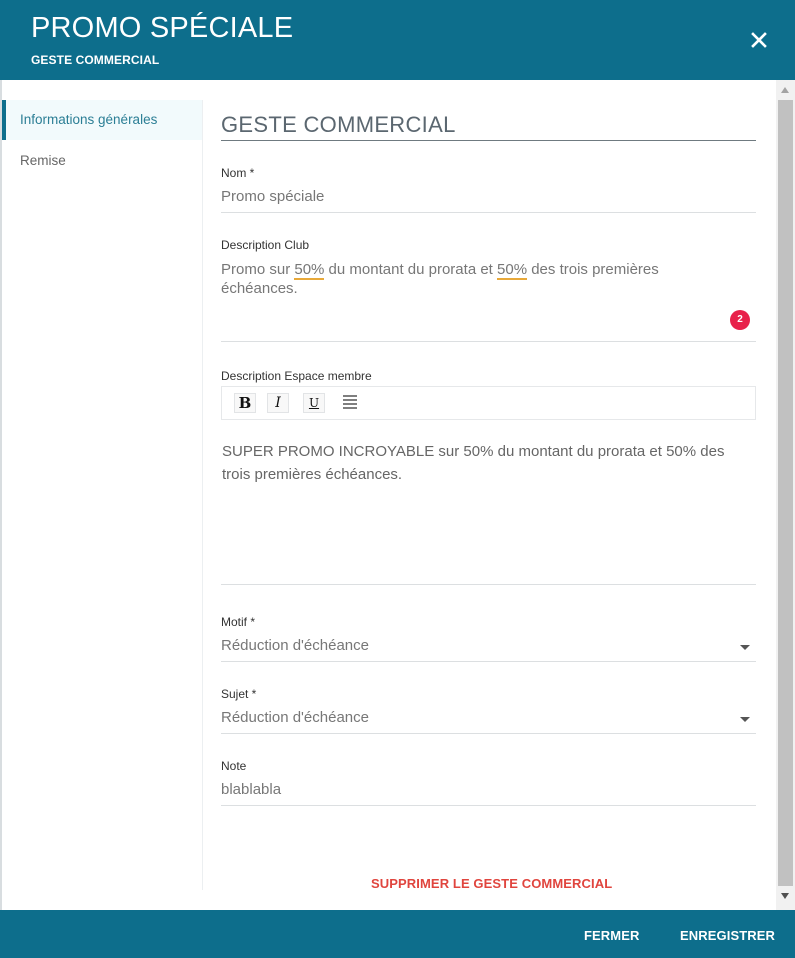 The width and height of the screenshot is (795, 958). I want to click on modal-title: PROMO SPÉCIALE, so click(162, 28).